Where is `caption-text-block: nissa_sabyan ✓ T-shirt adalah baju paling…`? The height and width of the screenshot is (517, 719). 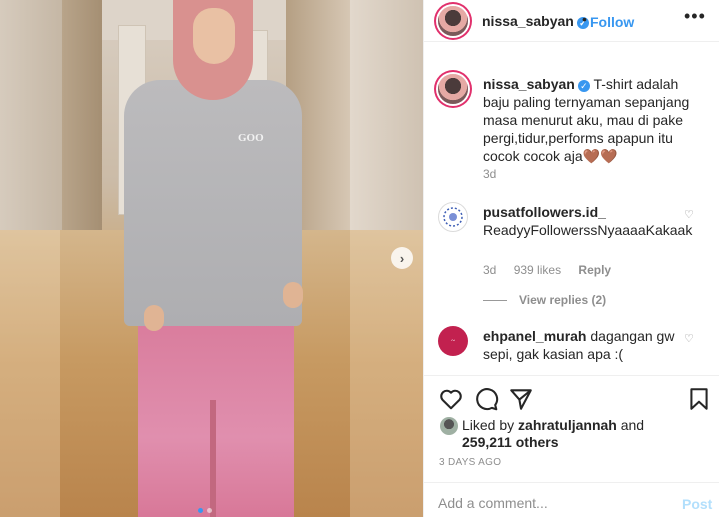
caption-text-block: nissa_sabyan ✓ T-shirt adalah baju paling… is located at coordinates (589, 120).